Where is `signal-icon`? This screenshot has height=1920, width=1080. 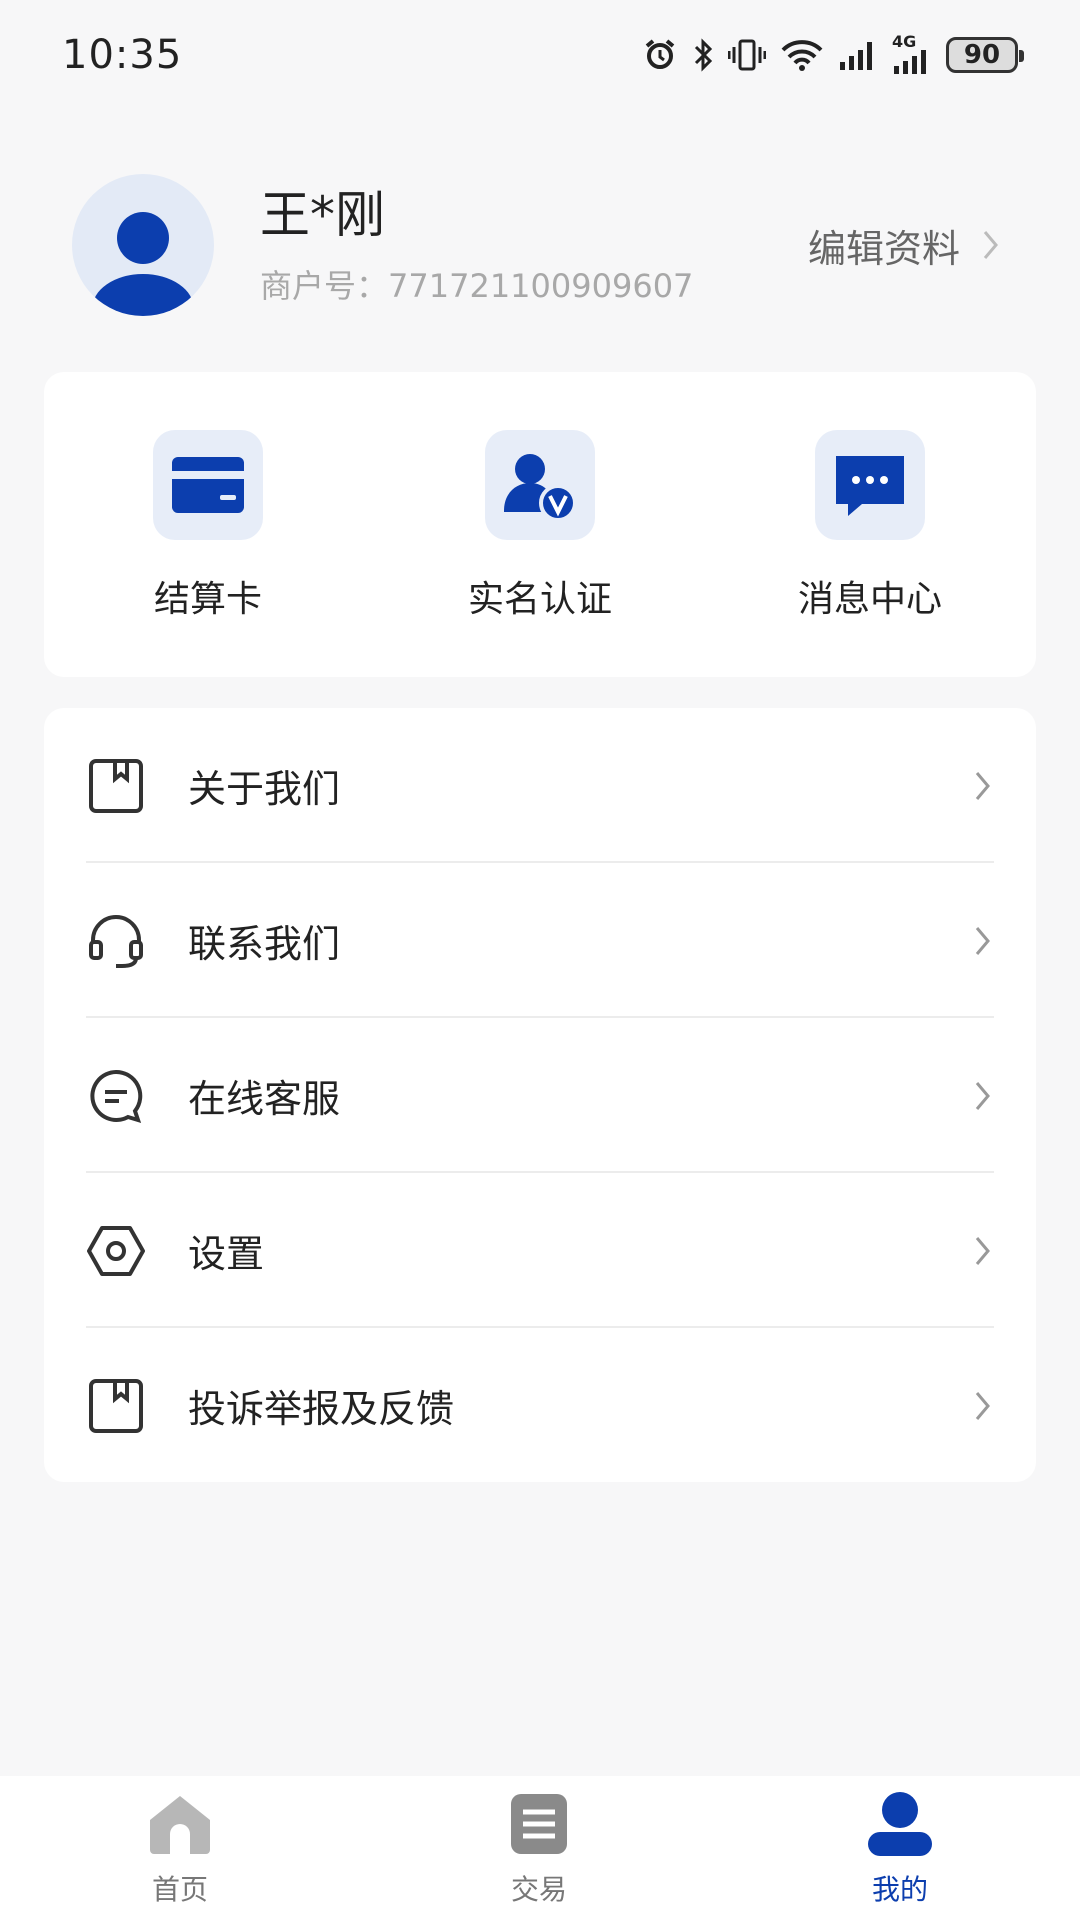
signal-icon is located at coordinates (858, 55).